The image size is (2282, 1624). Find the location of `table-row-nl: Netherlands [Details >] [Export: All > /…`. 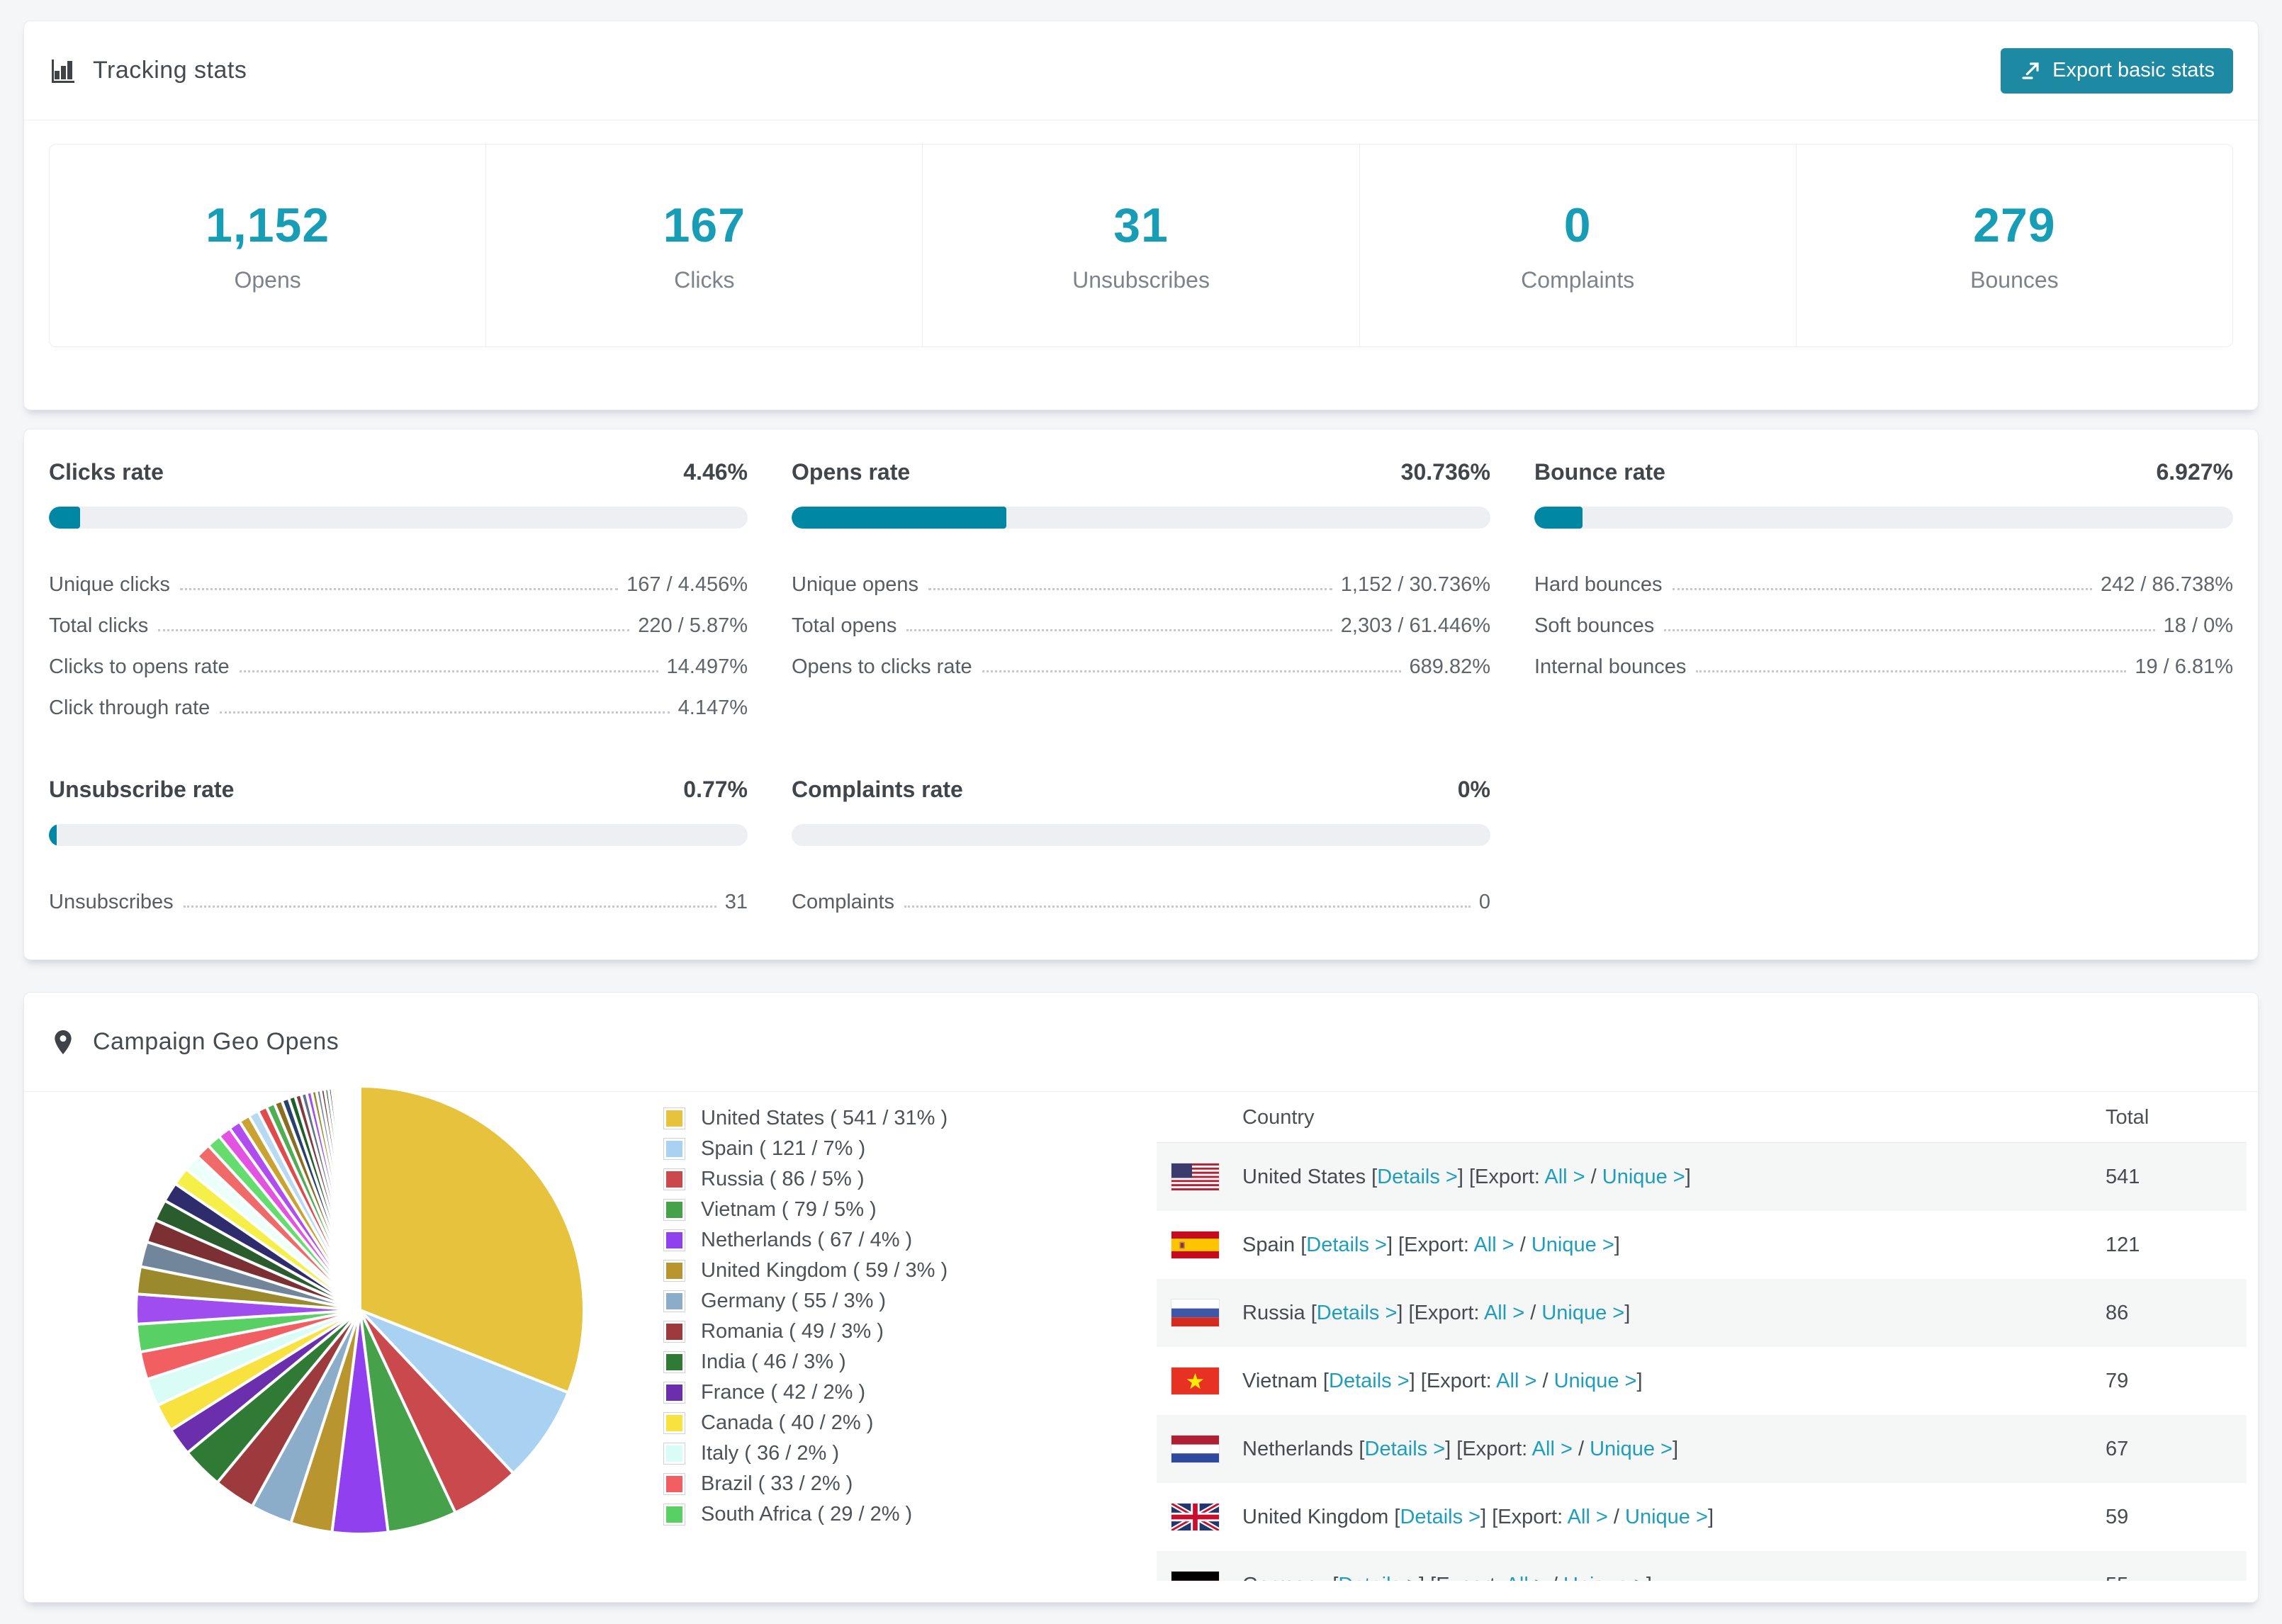

table-row-nl: Netherlands [Details >] [Export: All > /… is located at coordinates (1702, 1449).